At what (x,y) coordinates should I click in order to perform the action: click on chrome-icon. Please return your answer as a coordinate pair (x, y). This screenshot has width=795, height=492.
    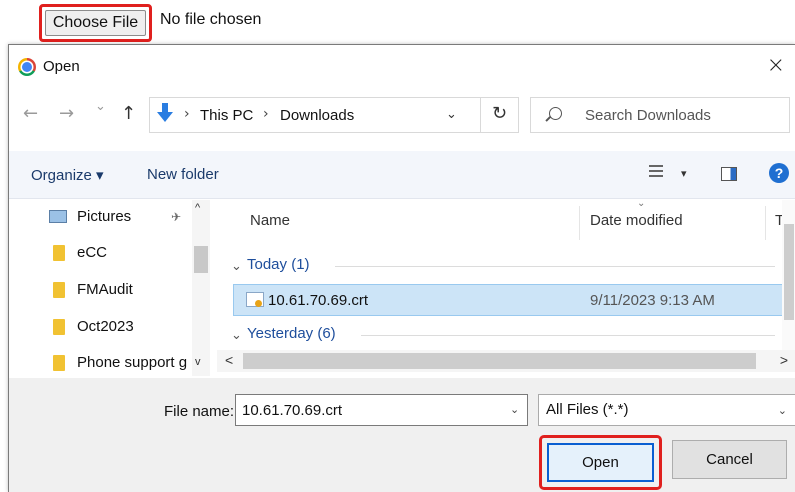
    Looking at the image, I should click on (27, 67).